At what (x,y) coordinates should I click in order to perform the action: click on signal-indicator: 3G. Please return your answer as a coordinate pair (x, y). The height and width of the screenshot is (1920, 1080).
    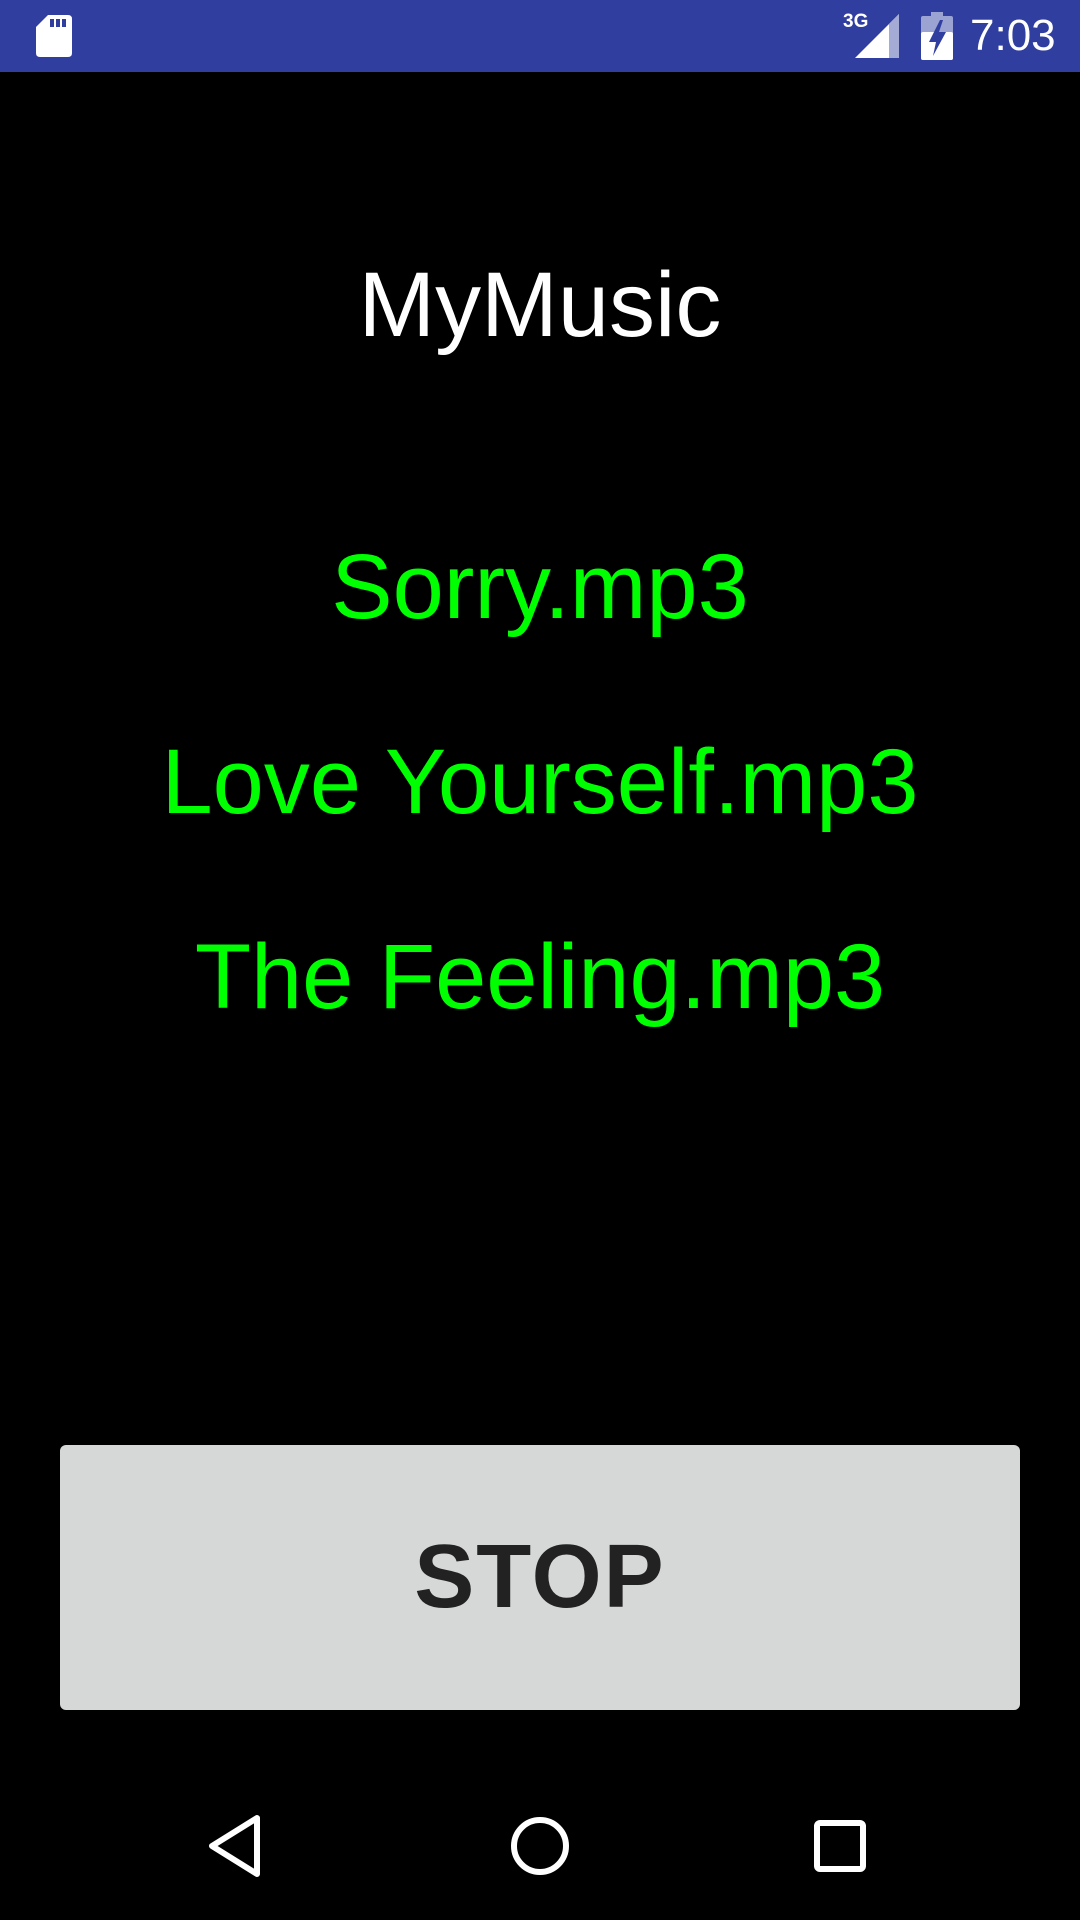
    Looking at the image, I should click on (871, 35).